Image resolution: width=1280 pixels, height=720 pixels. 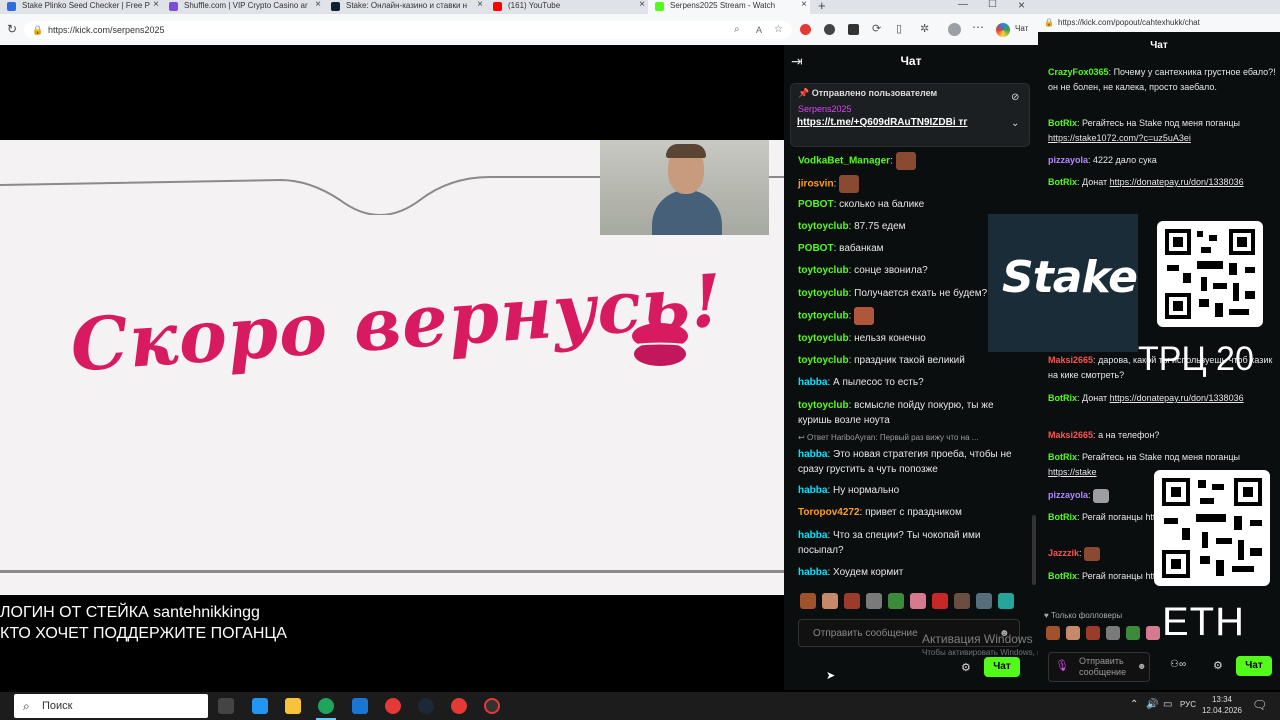 I want to click on chat-message: habba: Хоудем кормит, so click(x=851, y=572).